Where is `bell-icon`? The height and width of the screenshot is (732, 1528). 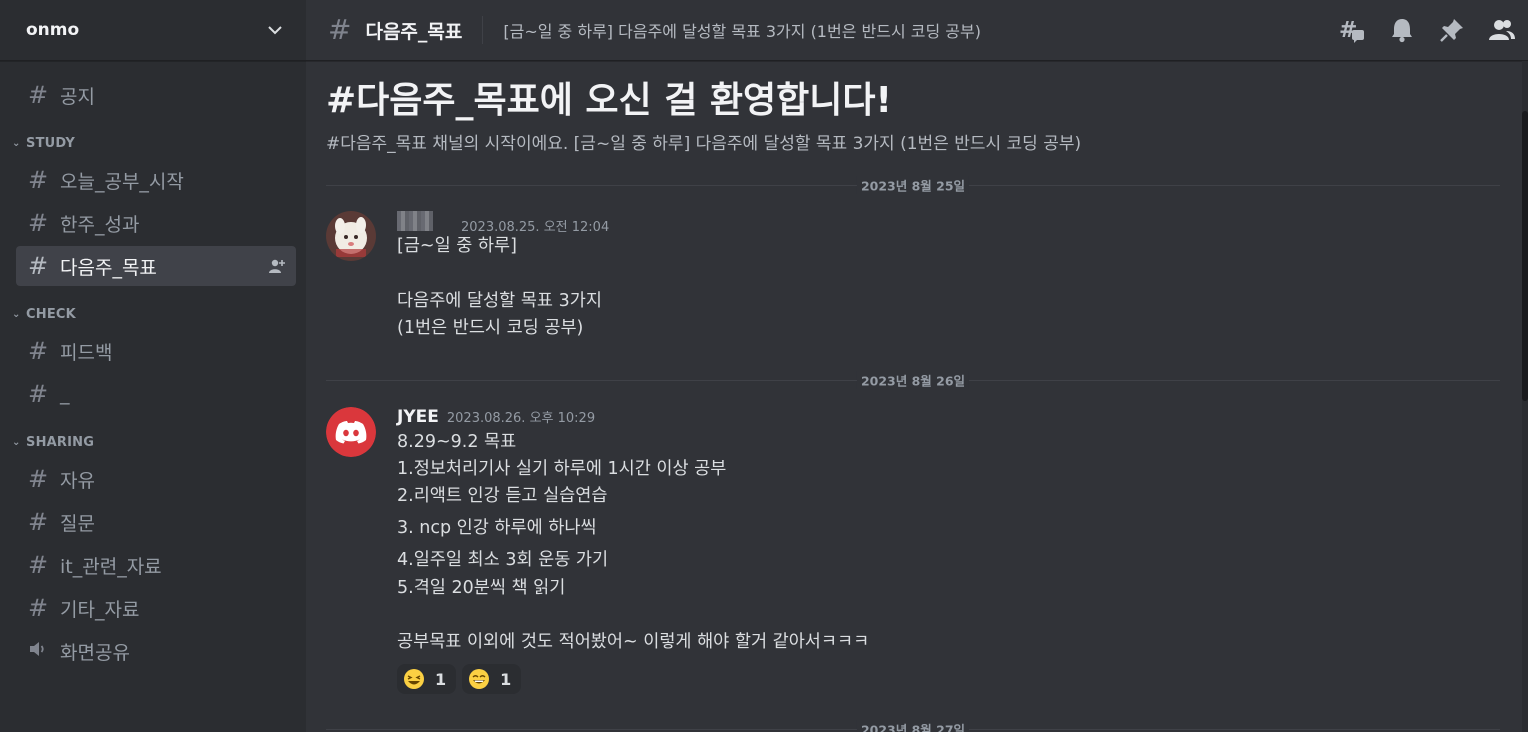 bell-icon is located at coordinates (1402, 30).